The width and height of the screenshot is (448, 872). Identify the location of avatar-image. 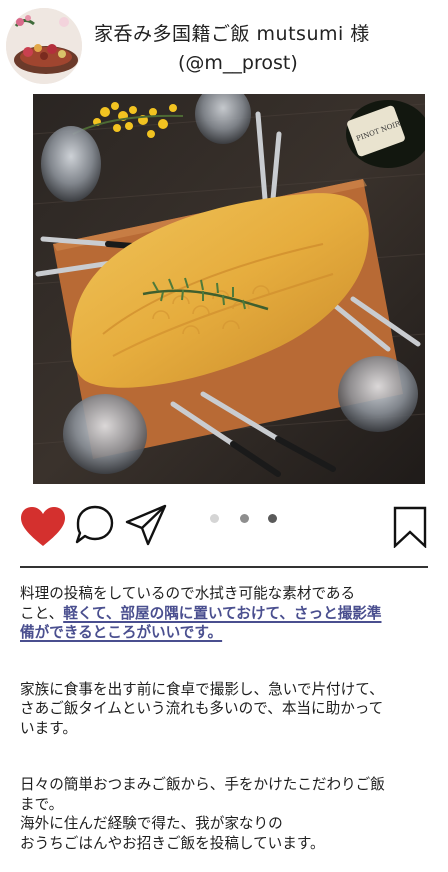
(44, 46).